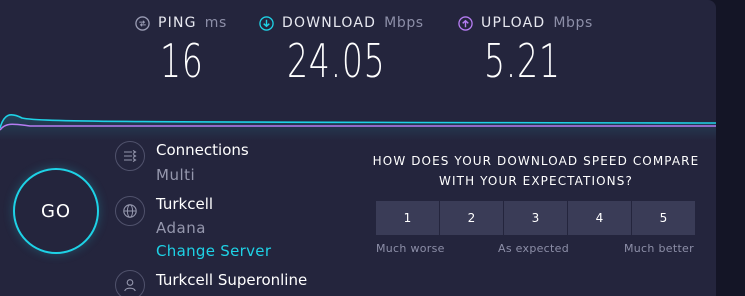 The height and width of the screenshot is (296, 745). What do you see at coordinates (215, 23) in the screenshot?
I see `ping-unit: ms` at bounding box center [215, 23].